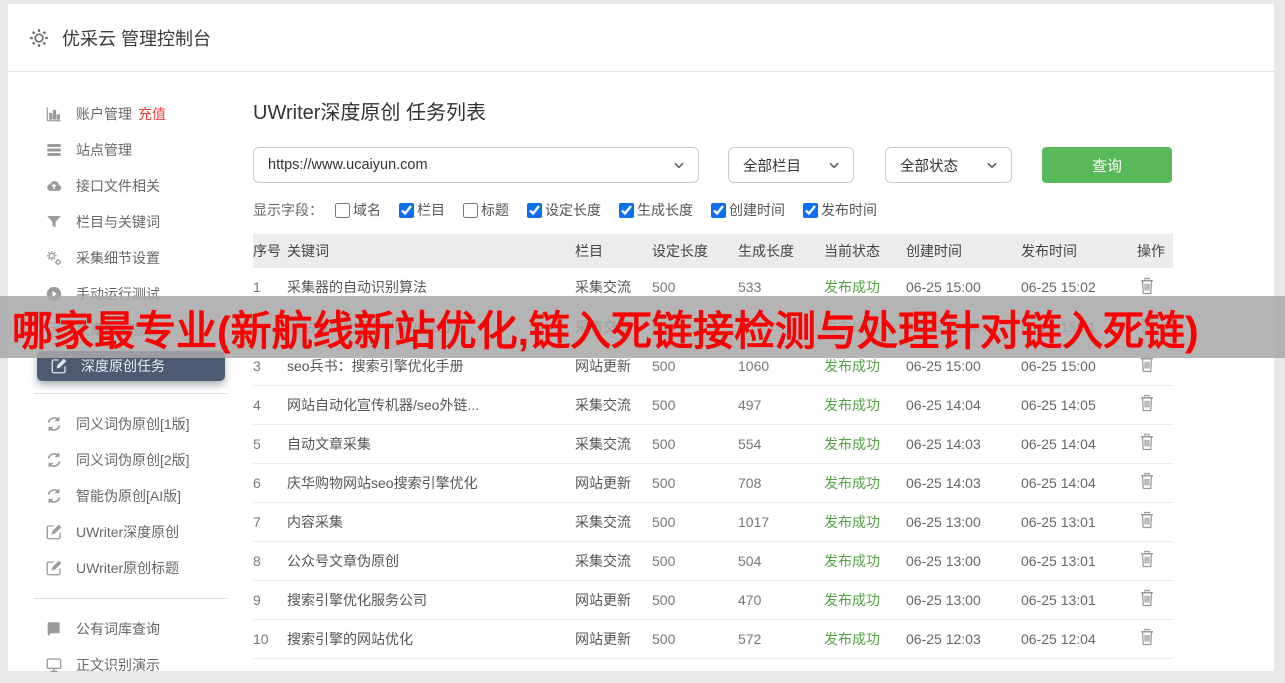  What do you see at coordinates (350, 638) in the screenshot?
I see `cell-kw: 搜索引擎的网站优化` at bounding box center [350, 638].